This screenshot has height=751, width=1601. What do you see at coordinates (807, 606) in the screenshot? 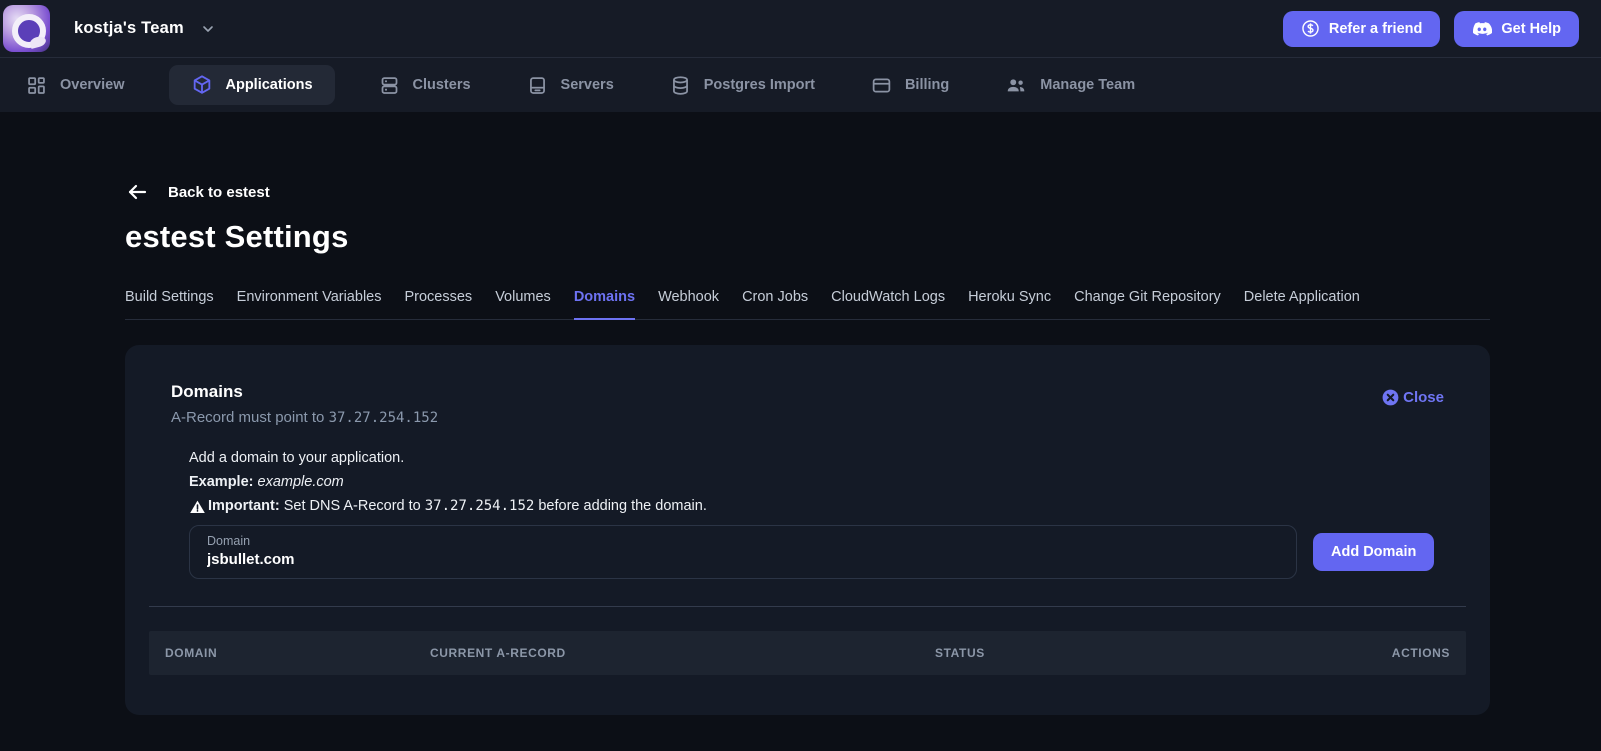
I see `card-divider` at bounding box center [807, 606].